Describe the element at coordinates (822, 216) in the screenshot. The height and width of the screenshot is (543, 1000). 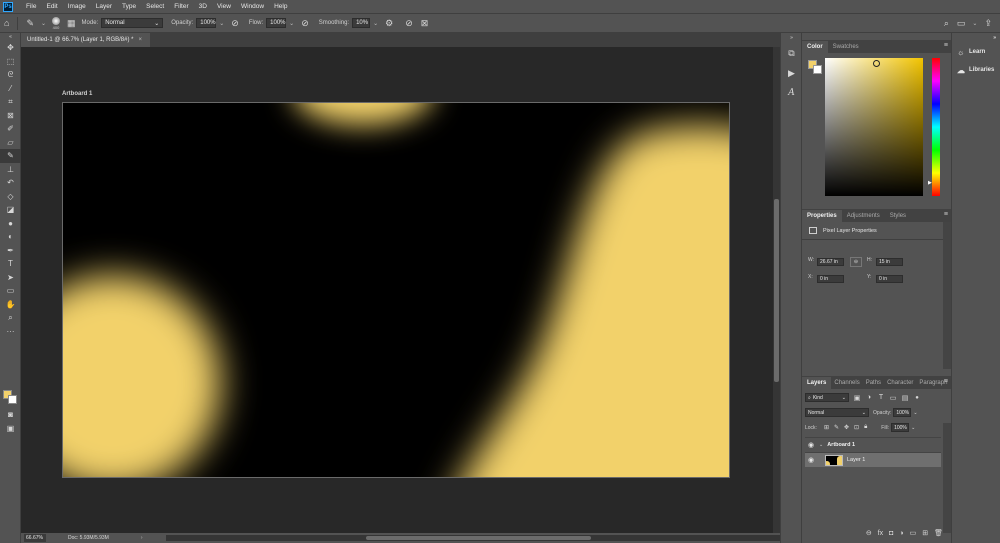
I see `tab-properties: Properties` at that location.